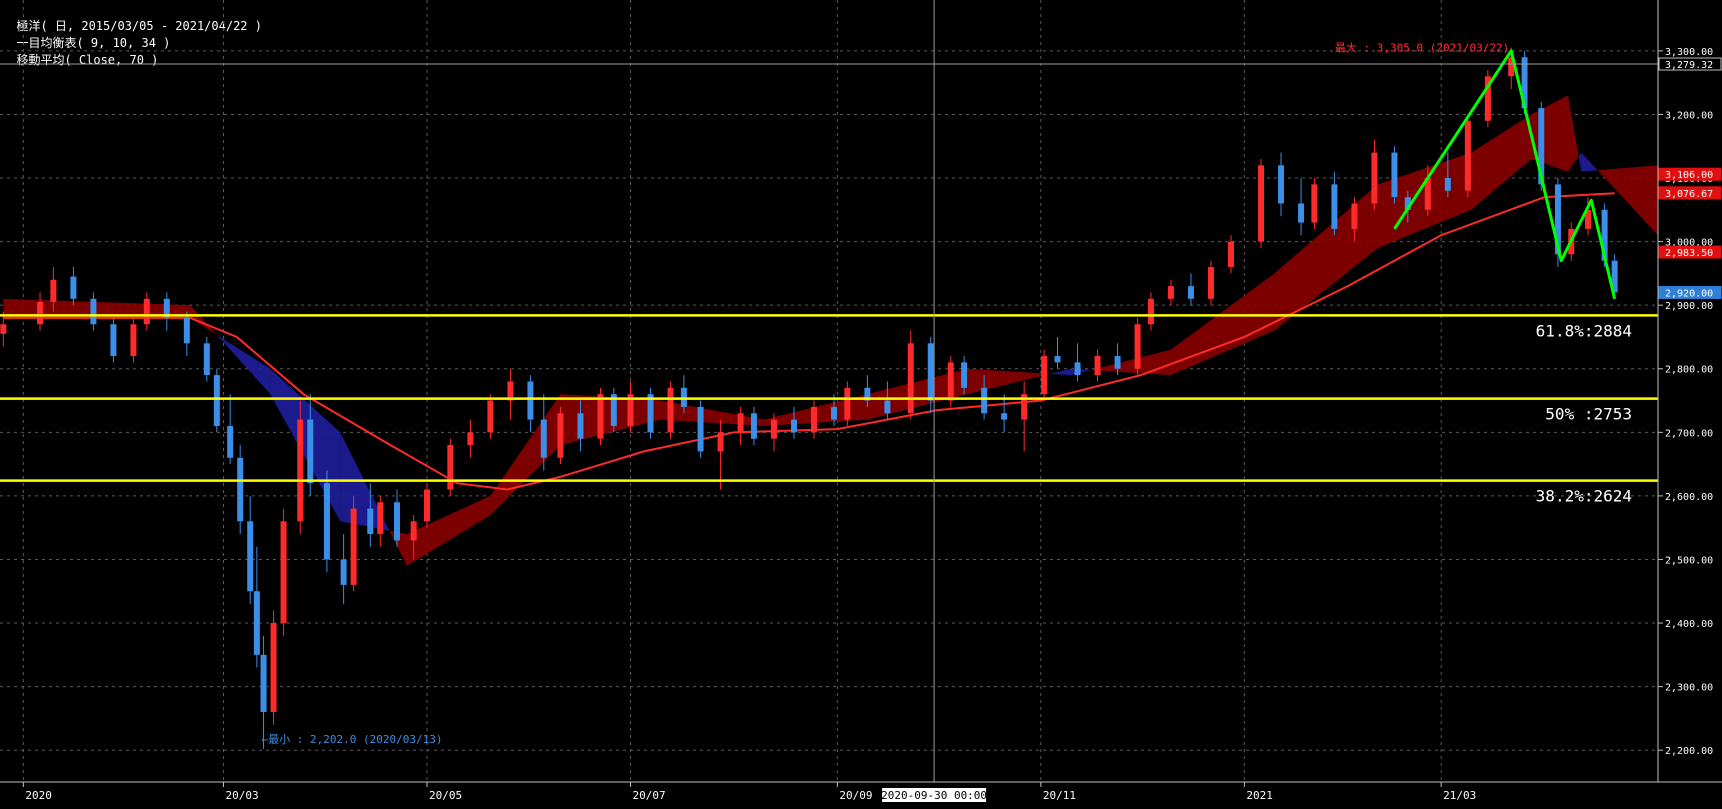  Describe the element at coordinates (1689, 115) in the screenshot. I see `y-tick-label: 3,200.00` at that location.